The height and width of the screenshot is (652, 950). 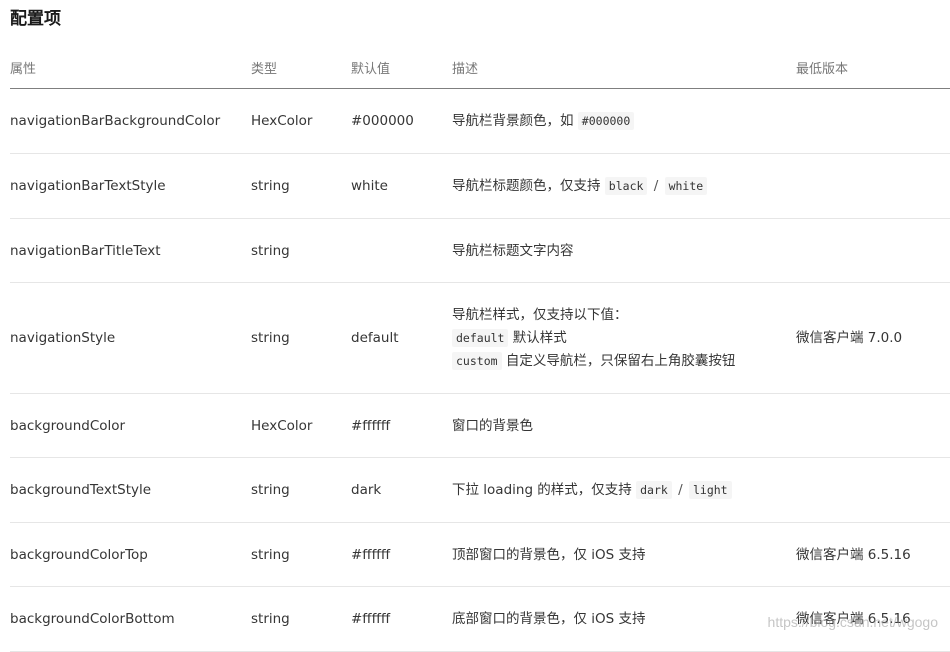 I want to click on description-text: 导航栏背景颜色，如, so click(x=513, y=121).